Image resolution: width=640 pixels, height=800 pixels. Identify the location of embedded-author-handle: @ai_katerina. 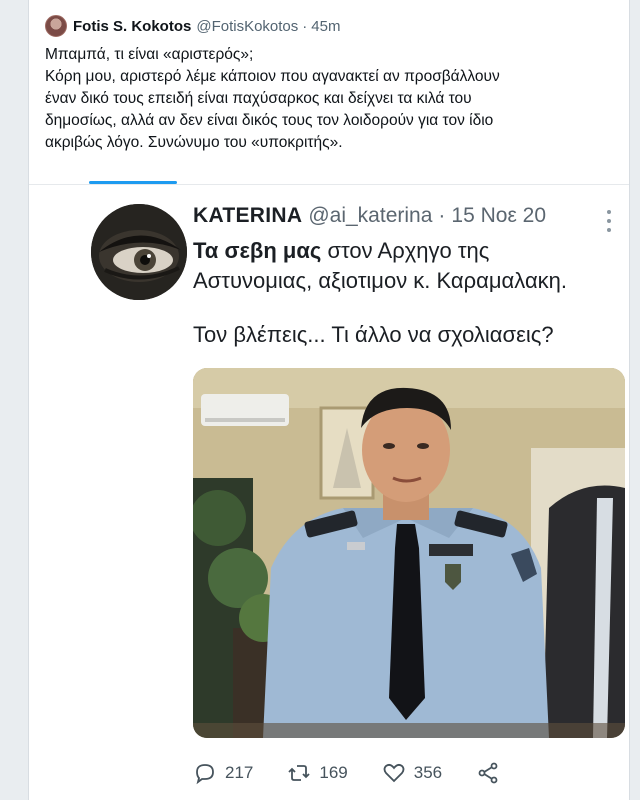
(370, 215).